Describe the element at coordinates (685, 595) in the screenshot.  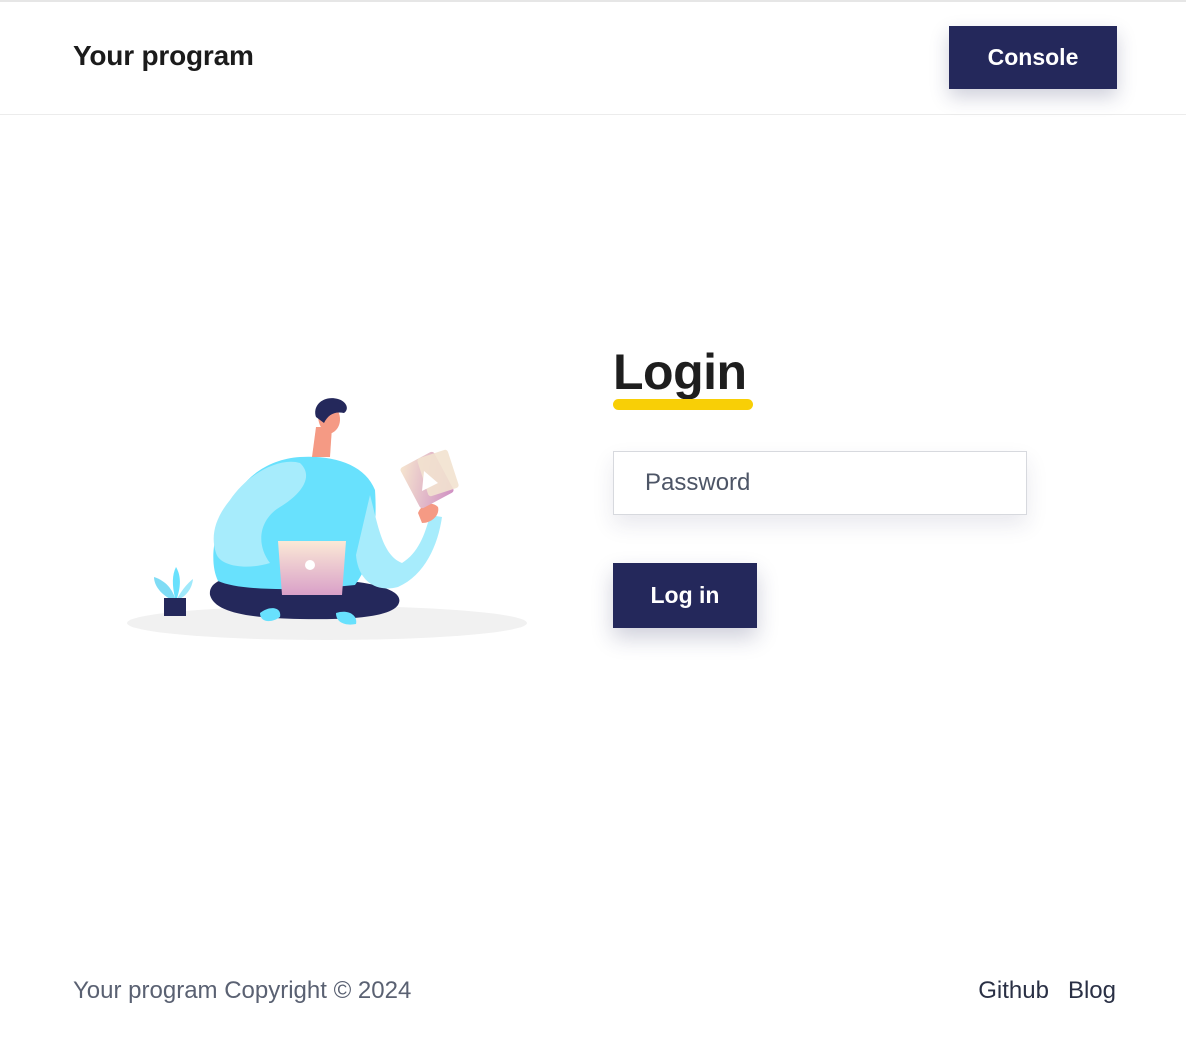
I see `login-button: Log in` at that location.